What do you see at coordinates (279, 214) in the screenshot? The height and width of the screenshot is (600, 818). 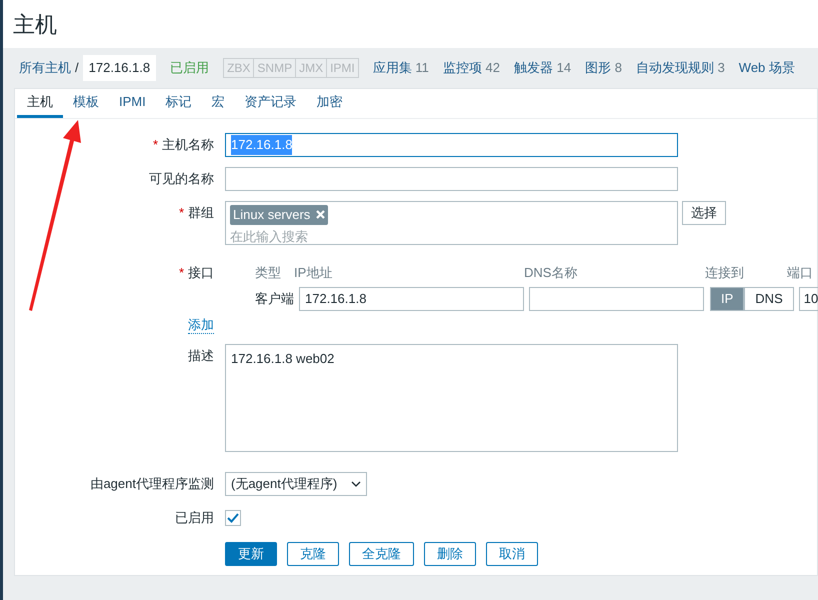 I see `group-tag: Linux servers` at bounding box center [279, 214].